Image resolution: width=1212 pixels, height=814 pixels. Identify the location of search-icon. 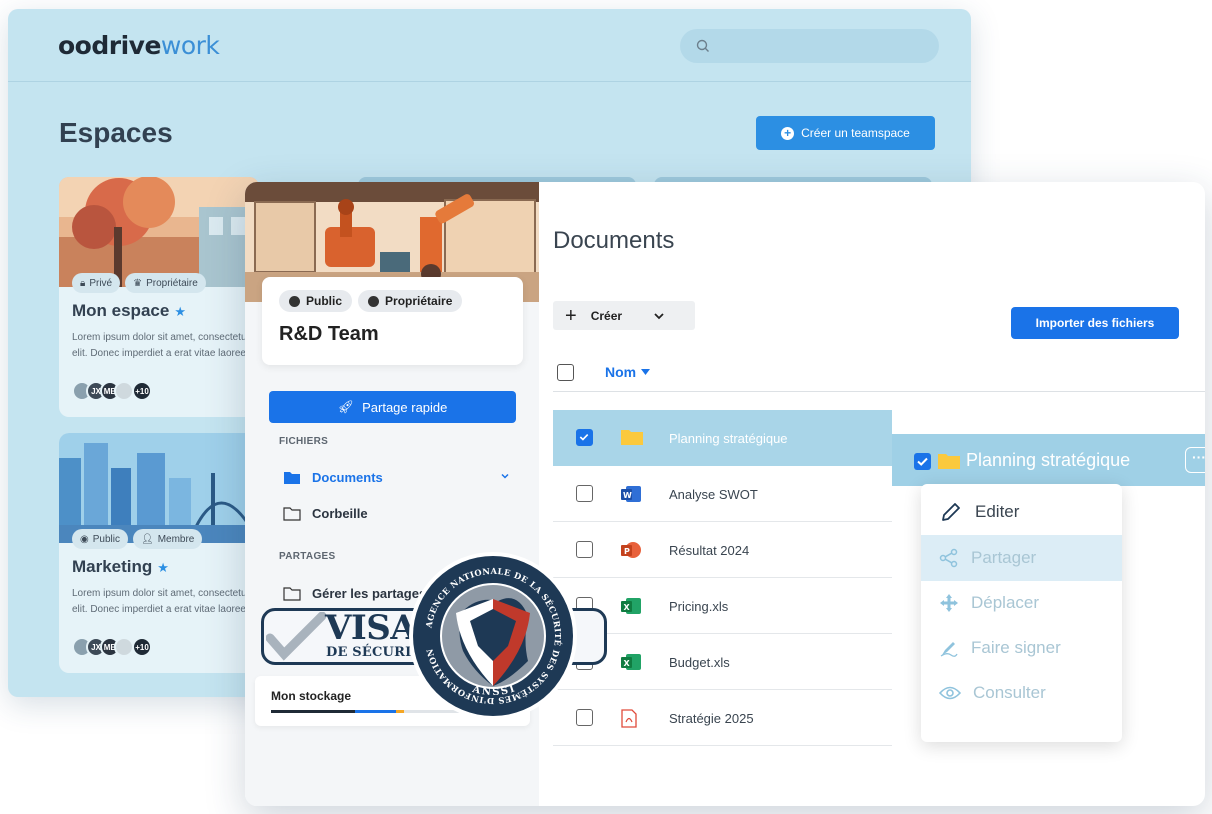
(702, 45).